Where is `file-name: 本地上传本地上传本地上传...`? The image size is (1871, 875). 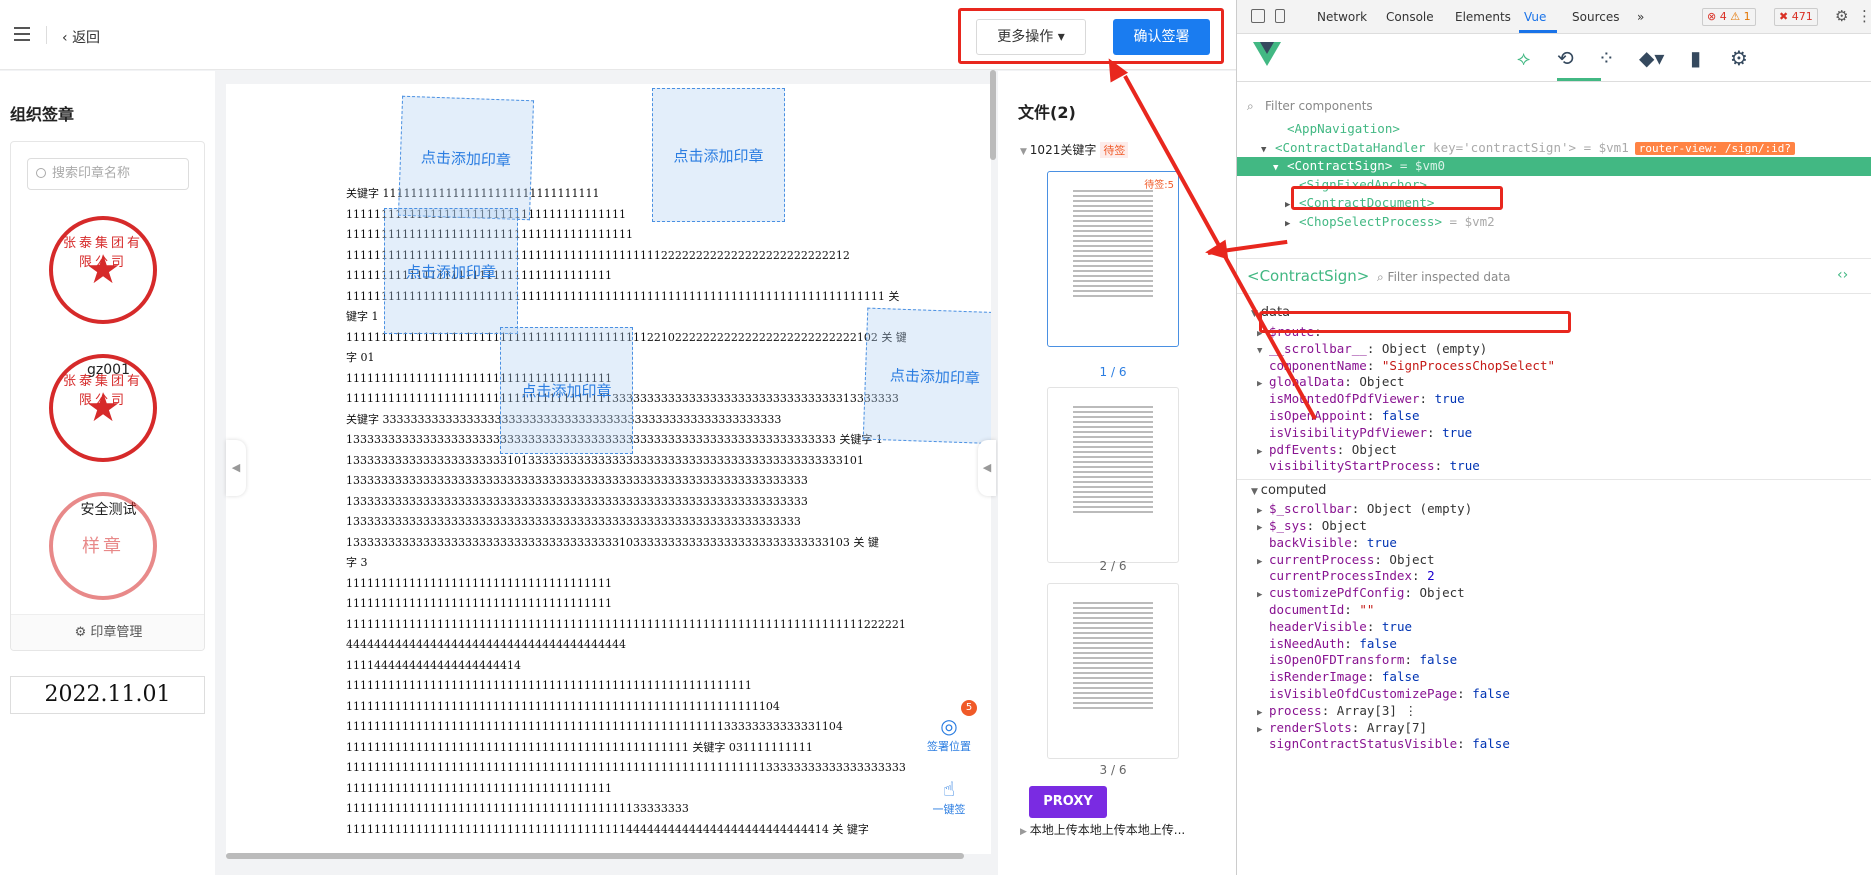 file-name: 本地上传本地上传本地上传... is located at coordinates (1107, 830).